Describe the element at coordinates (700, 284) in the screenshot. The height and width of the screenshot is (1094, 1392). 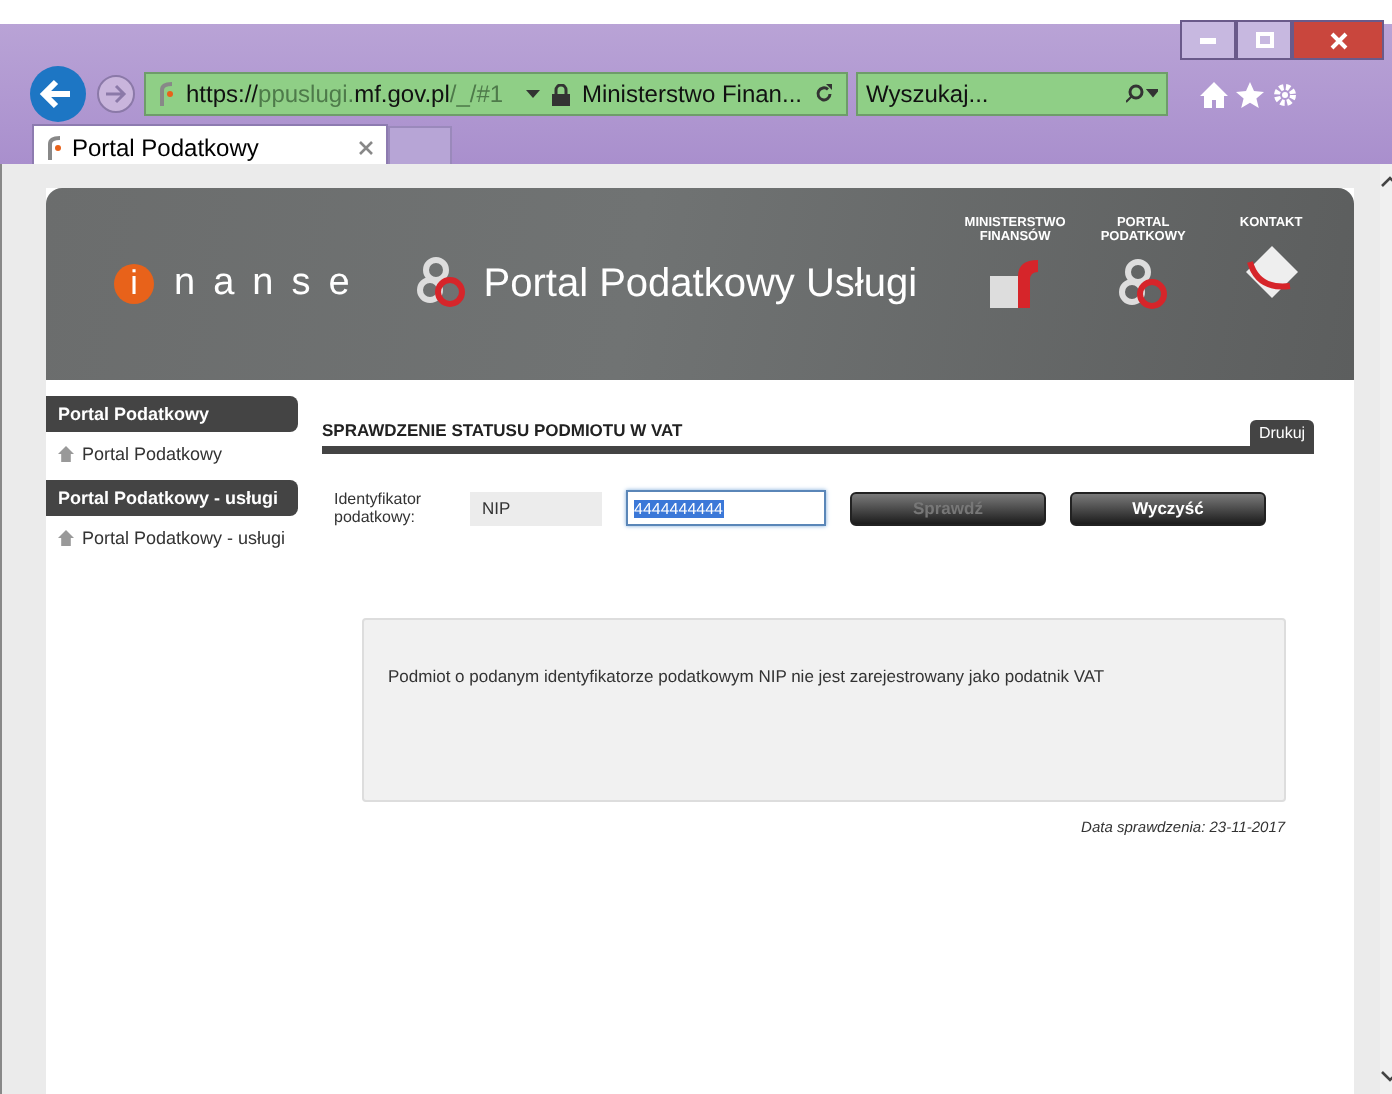
I see `site-title: Portal Podatkowy Usługi` at that location.